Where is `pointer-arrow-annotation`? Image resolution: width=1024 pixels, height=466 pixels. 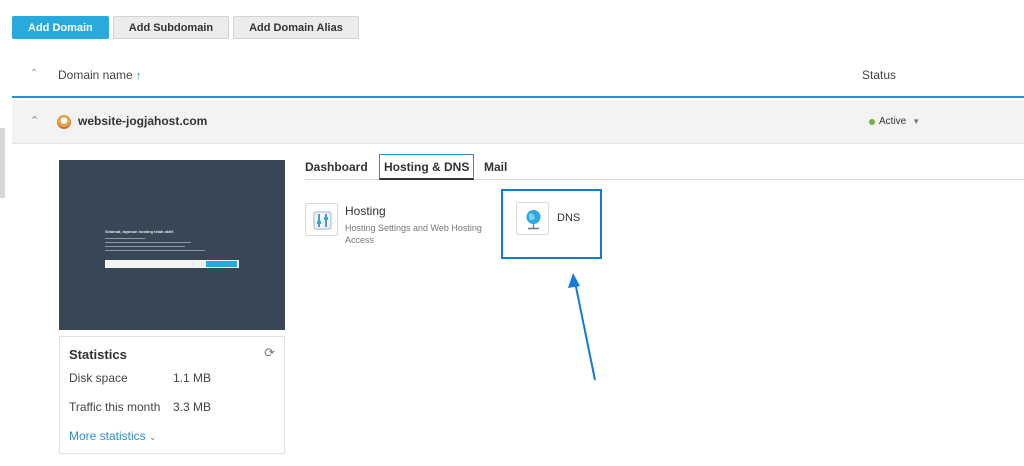
pointer-arrow-annotation is located at coordinates (582, 327).